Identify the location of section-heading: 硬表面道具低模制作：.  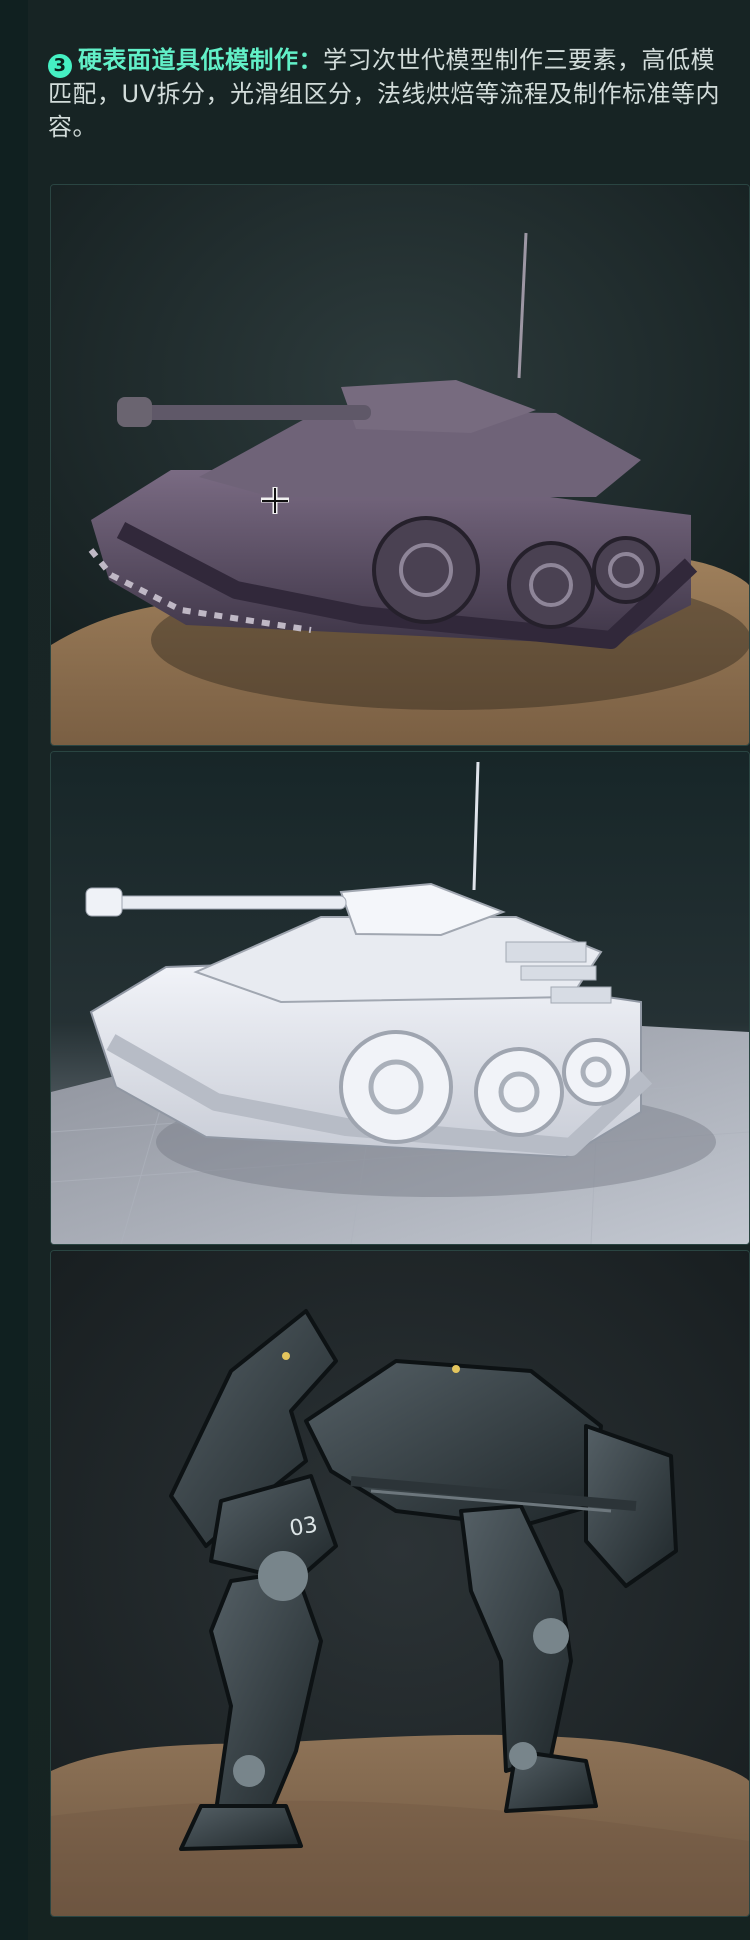
(200, 60).